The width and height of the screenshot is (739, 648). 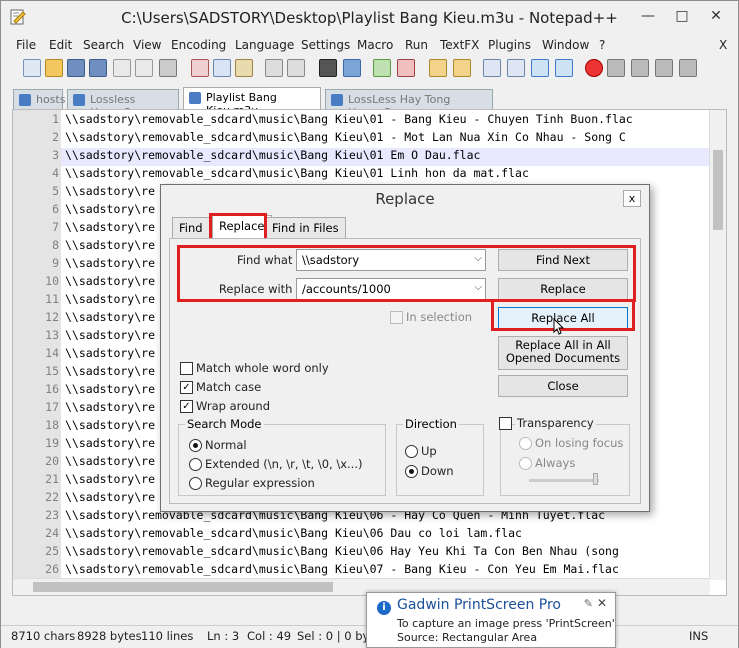 I want to click on dialog-close-action-button: Close, so click(x=563, y=386).